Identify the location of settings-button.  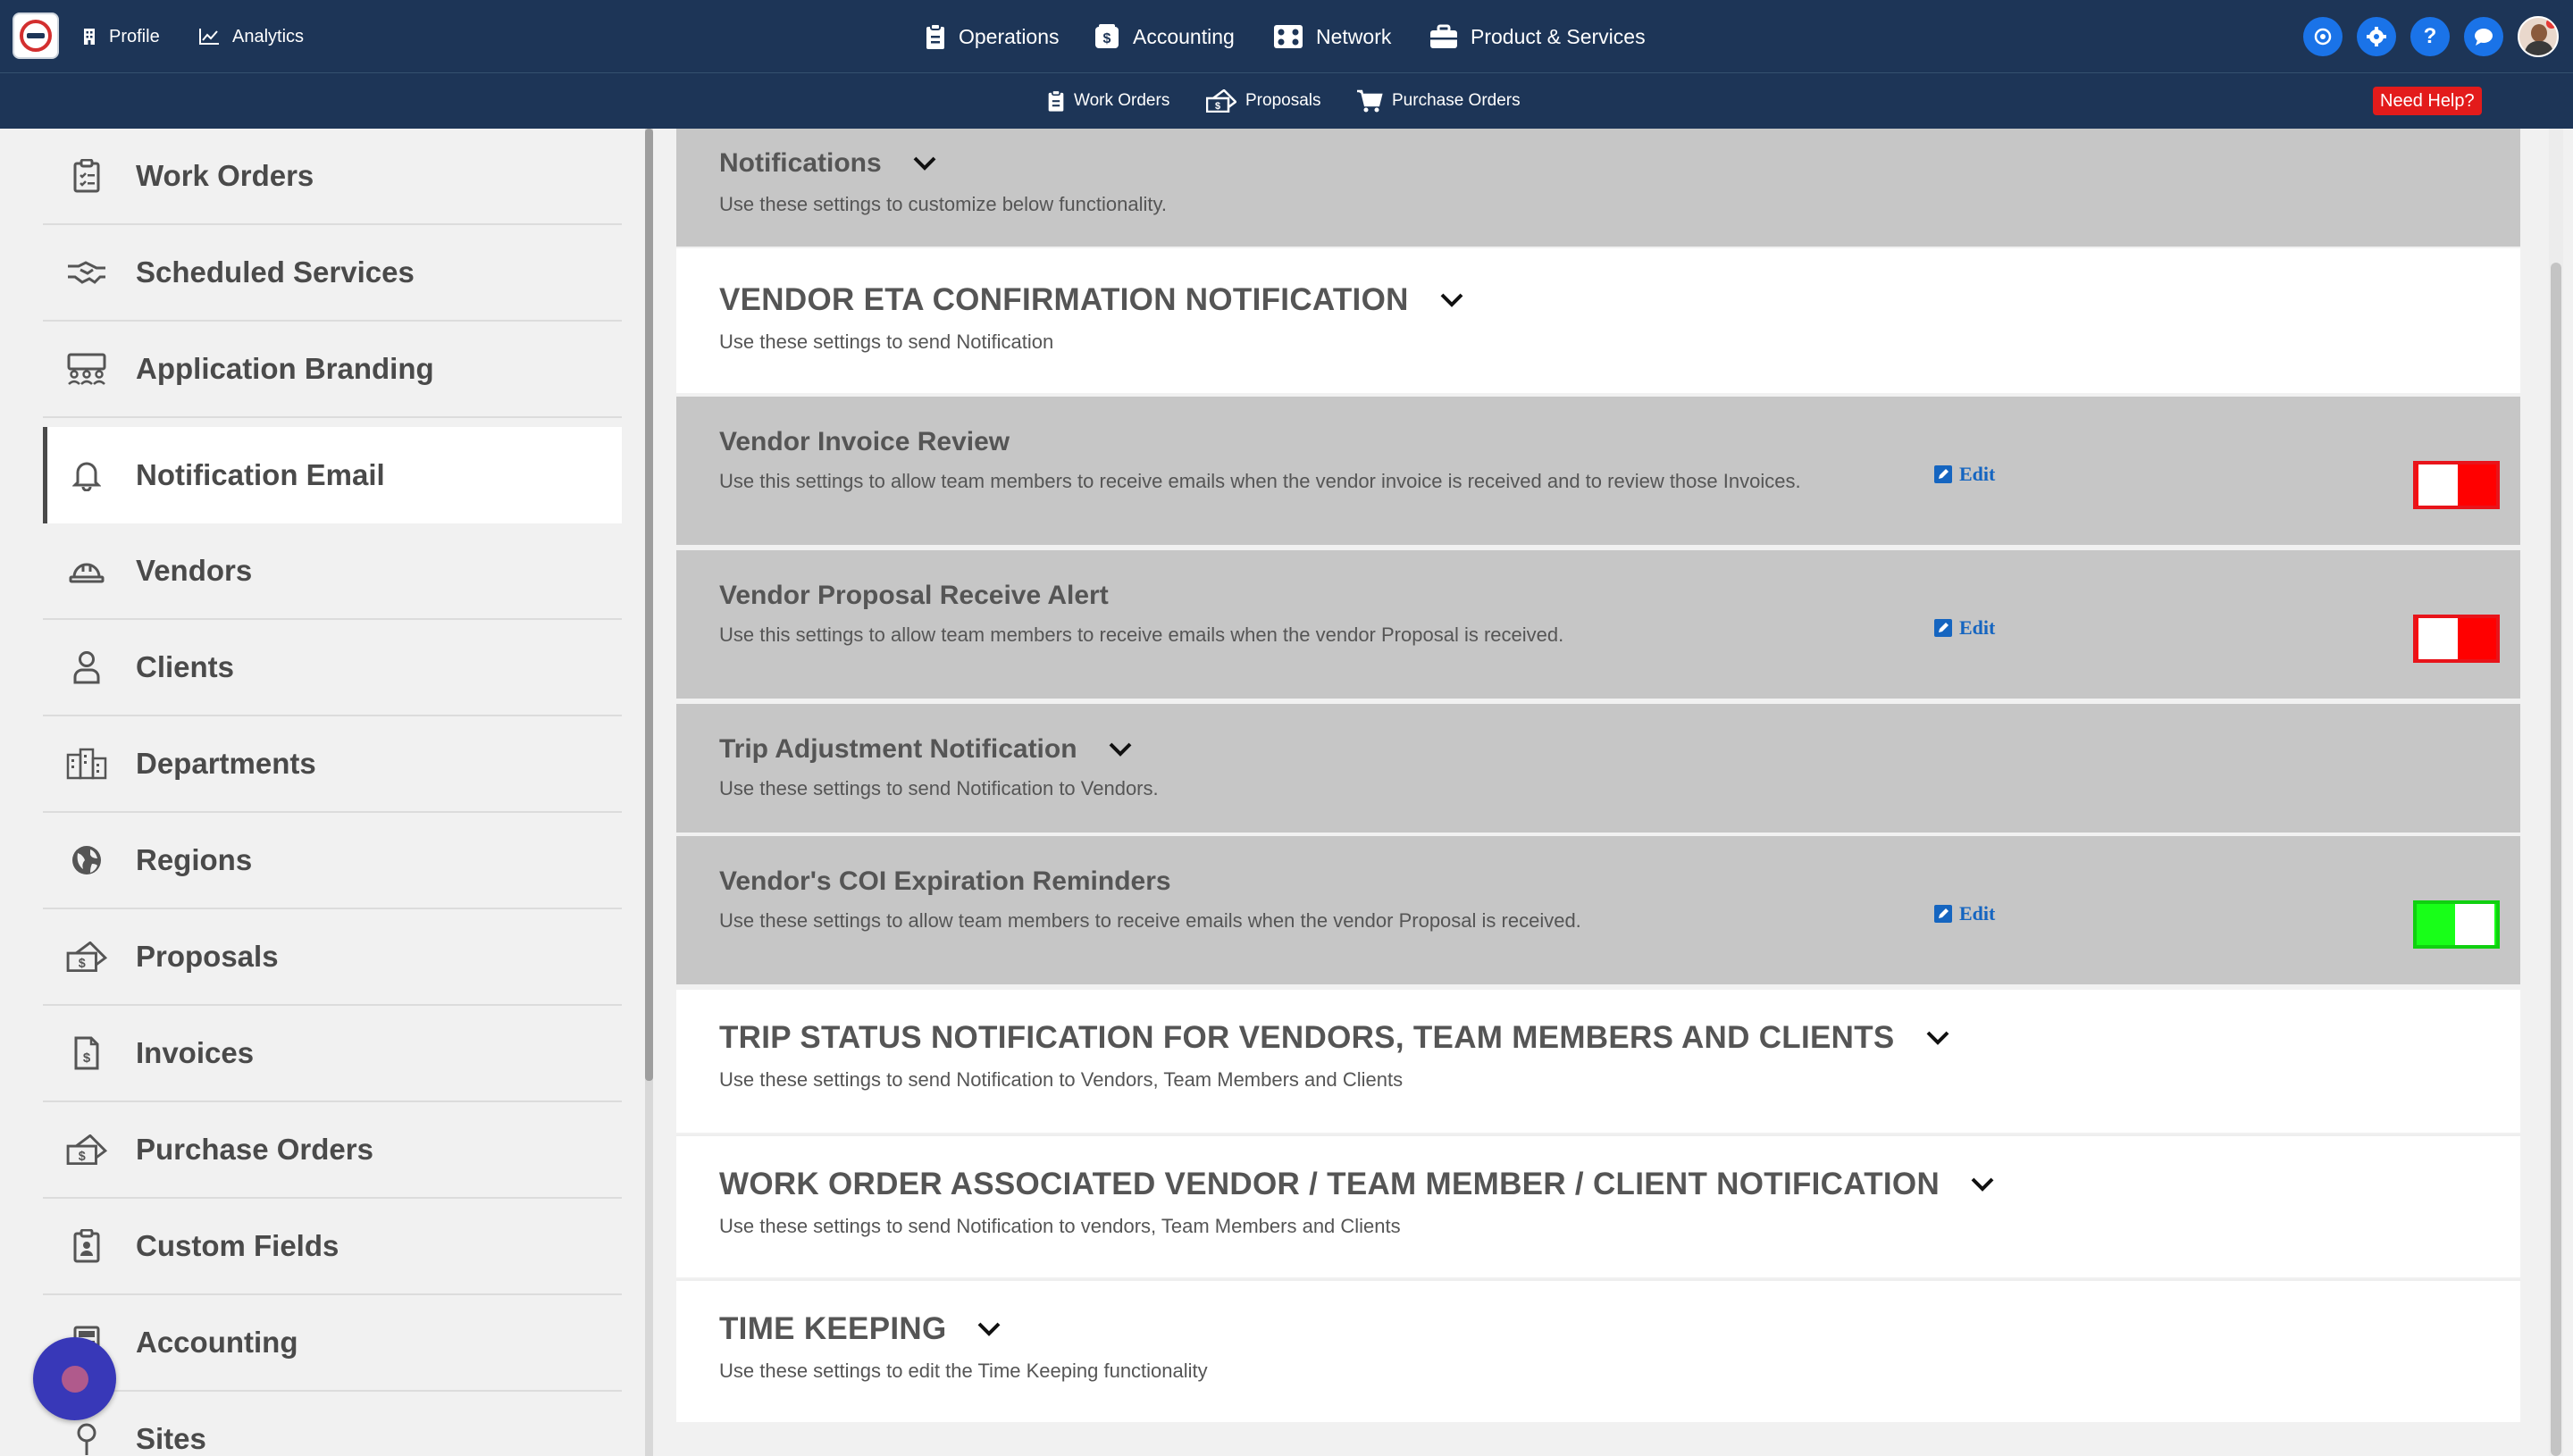
(2376, 36).